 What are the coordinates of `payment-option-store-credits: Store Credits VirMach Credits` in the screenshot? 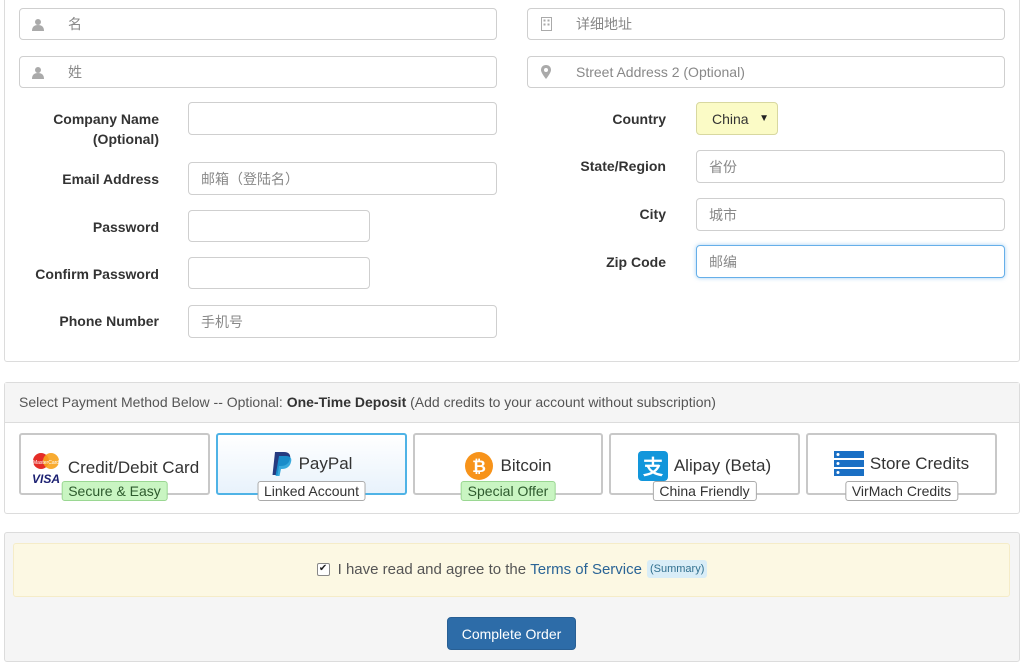 It's located at (901, 467).